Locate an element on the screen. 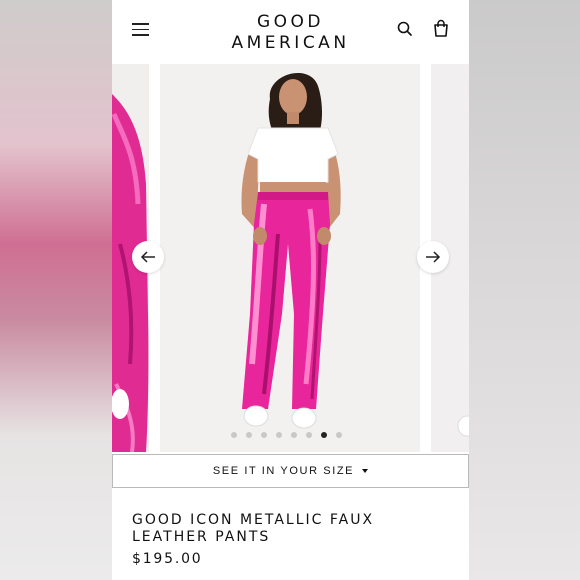 This screenshot has width=580, height=580. site-header: GOOD AMERICAN is located at coordinates (290, 32).